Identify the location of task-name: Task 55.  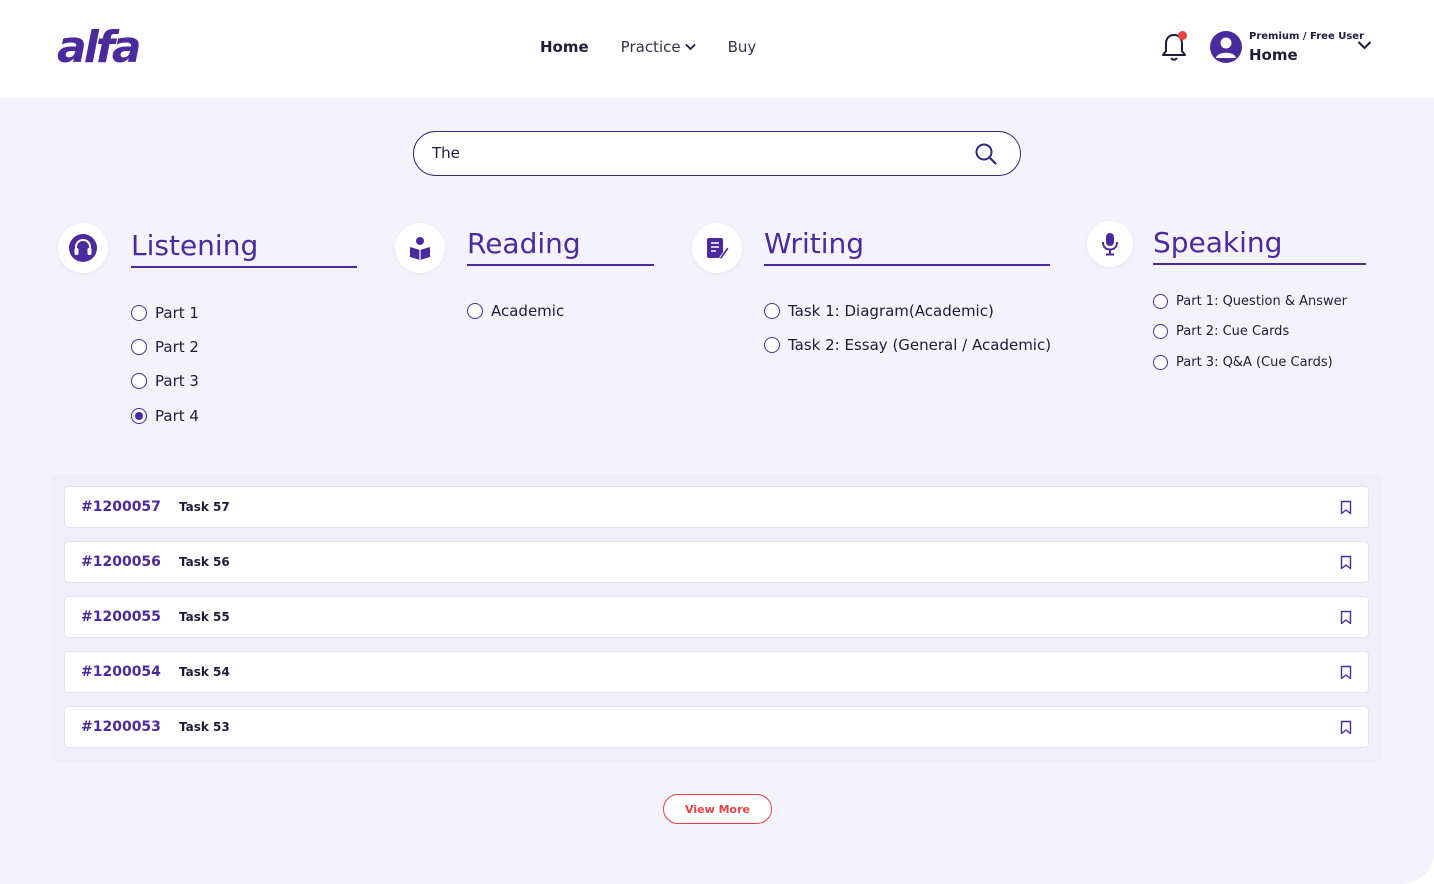
(204, 617).